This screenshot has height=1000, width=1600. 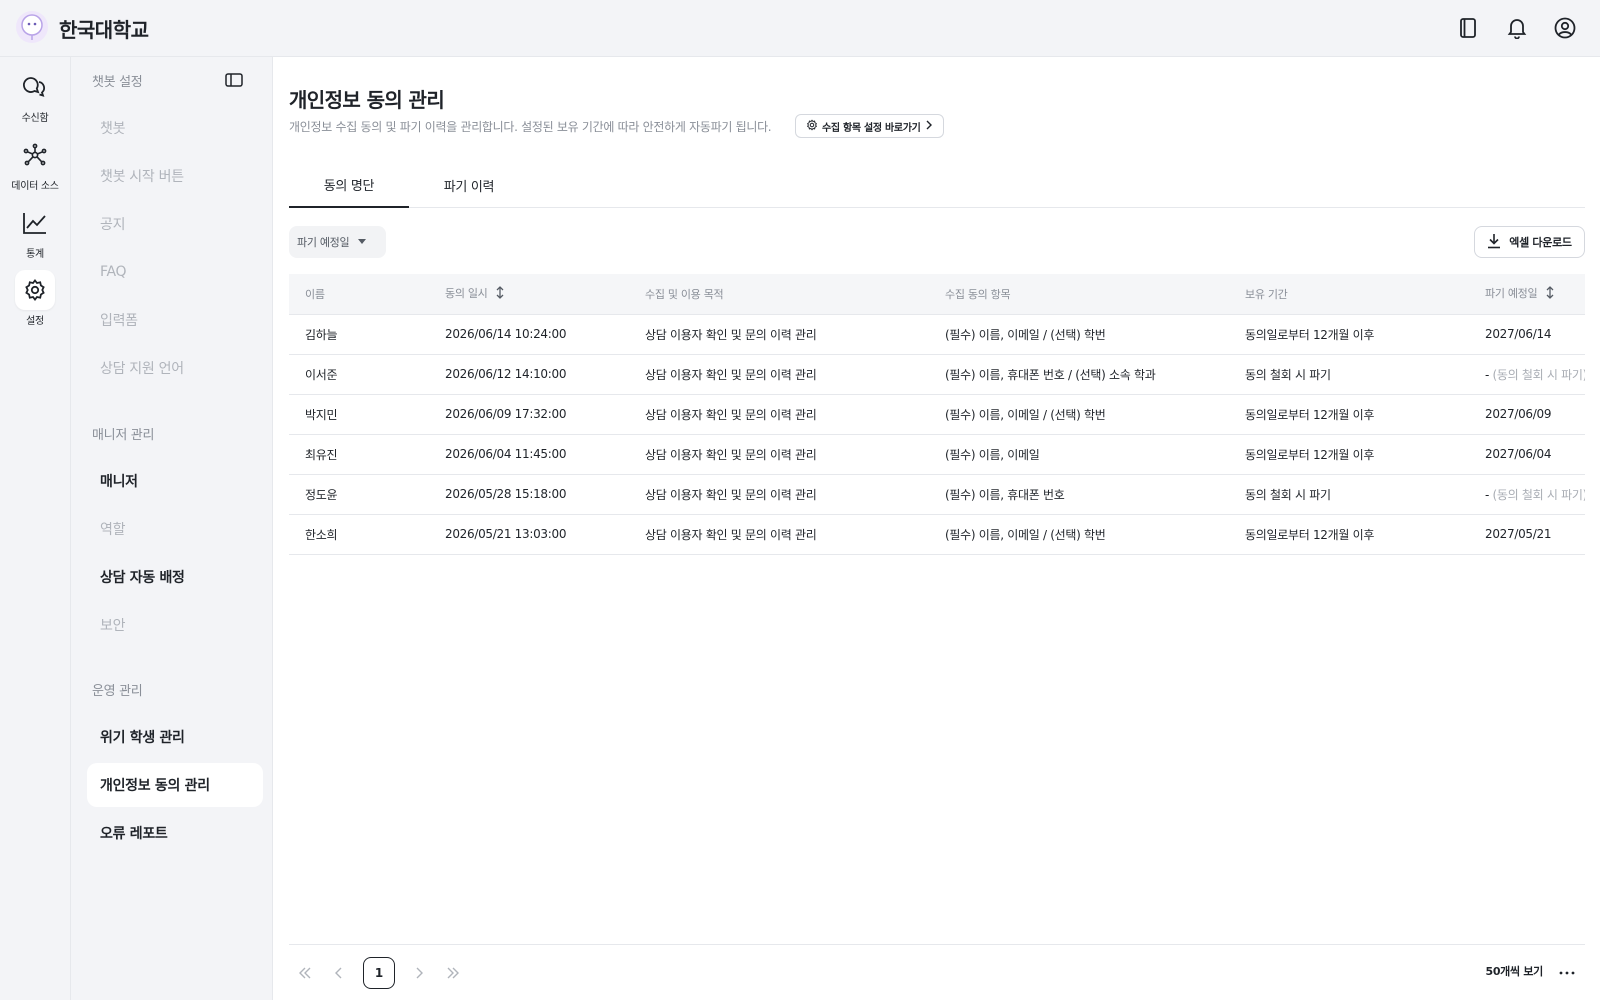 I want to click on cell-destroy-date: 2027/06/04, so click(x=1527, y=454).